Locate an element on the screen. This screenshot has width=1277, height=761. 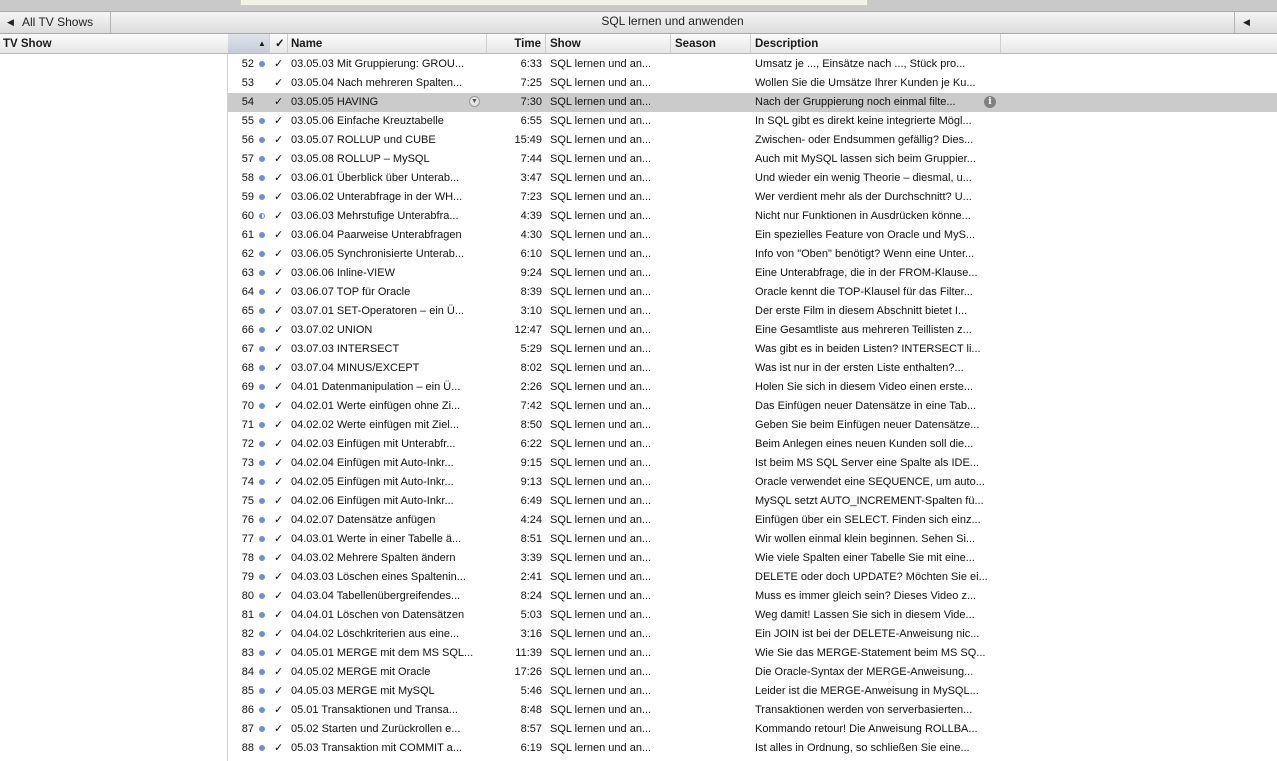
header-name: Name is located at coordinates (387, 44).